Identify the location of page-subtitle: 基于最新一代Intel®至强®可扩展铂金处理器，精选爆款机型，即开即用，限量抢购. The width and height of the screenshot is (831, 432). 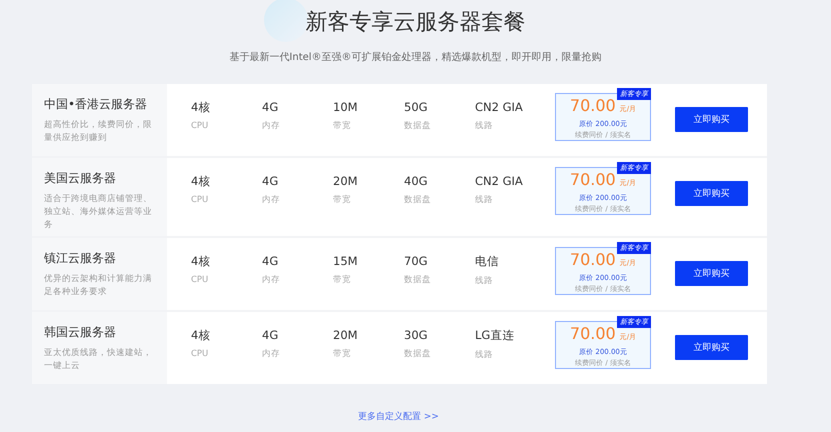
(415, 57).